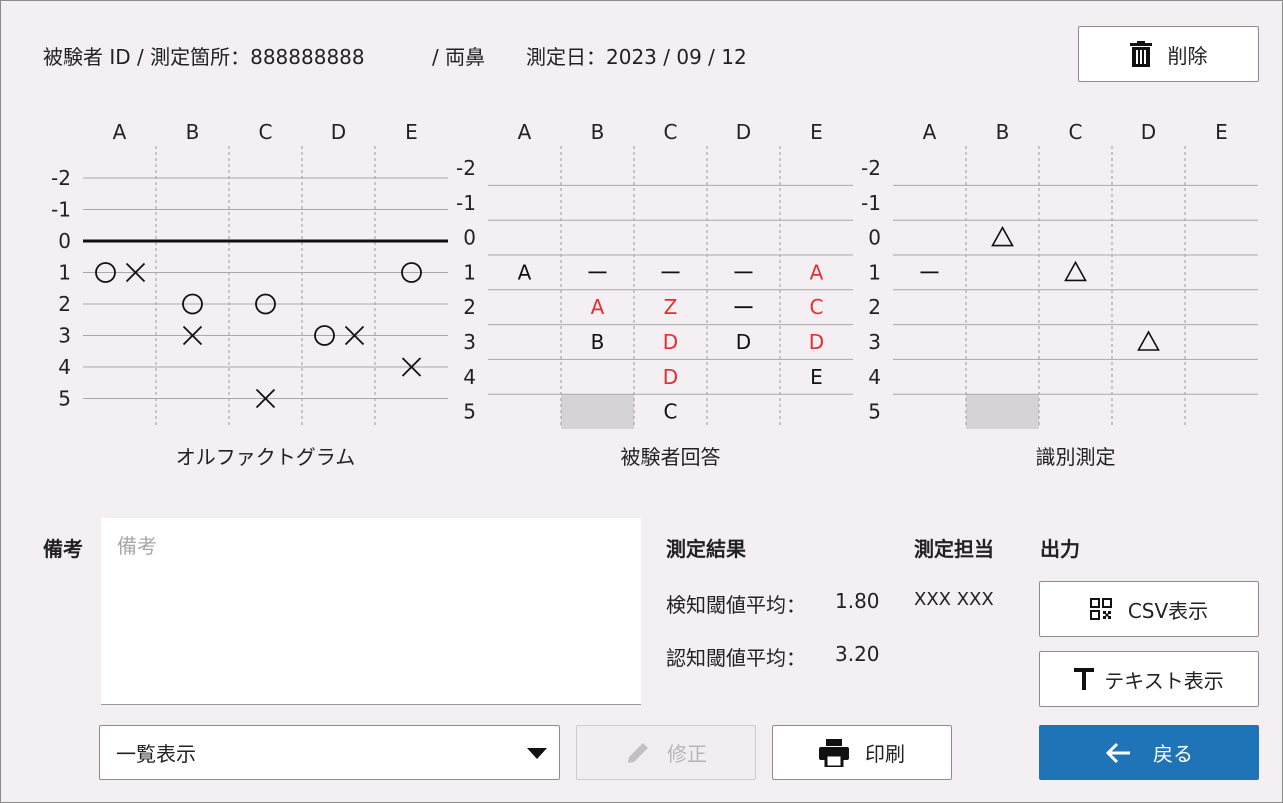 This screenshot has height=803, width=1283. What do you see at coordinates (871, 203) in the screenshot?
I see `identification-row-label: -1` at bounding box center [871, 203].